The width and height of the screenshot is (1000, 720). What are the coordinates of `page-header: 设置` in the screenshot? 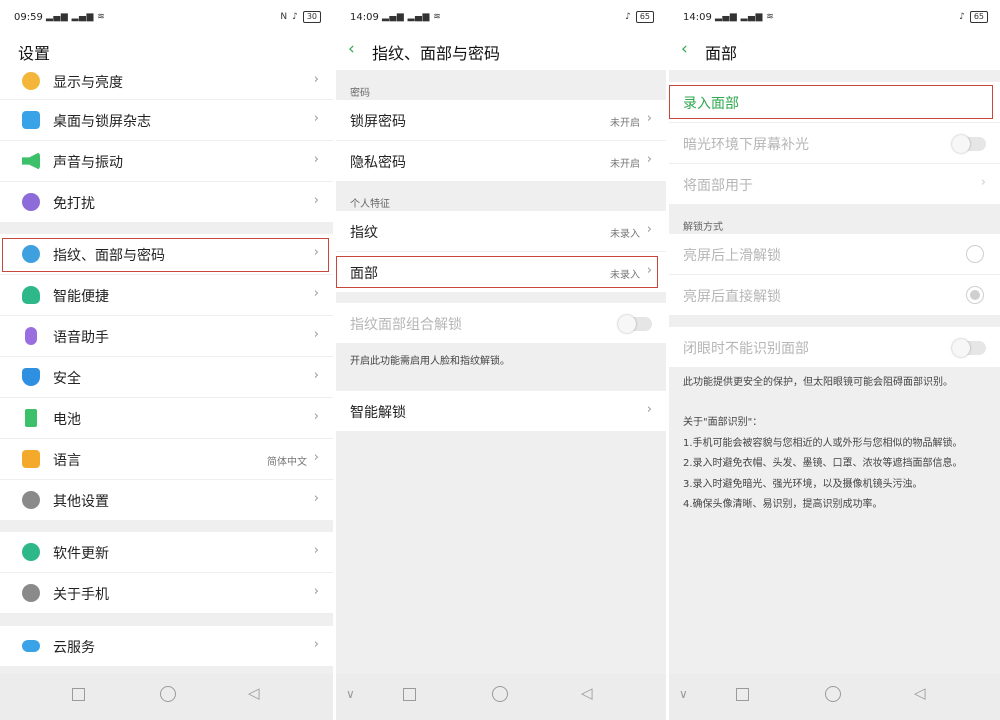 It's located at (166, 52).